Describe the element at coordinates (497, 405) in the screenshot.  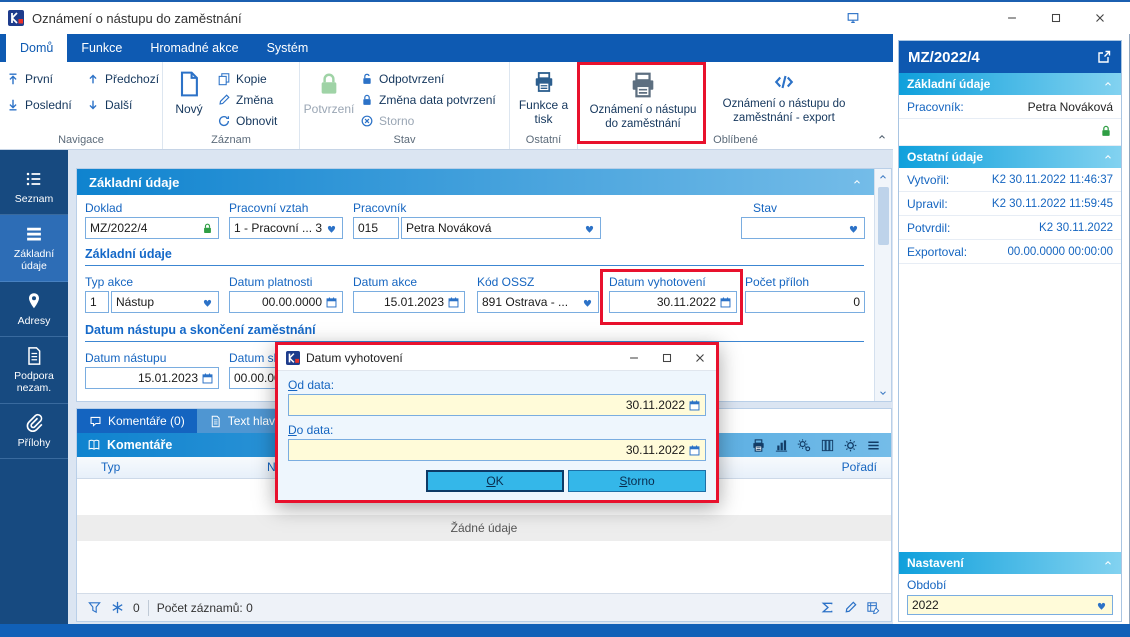
I see `od-data-input: 30.11.2022` at that location.